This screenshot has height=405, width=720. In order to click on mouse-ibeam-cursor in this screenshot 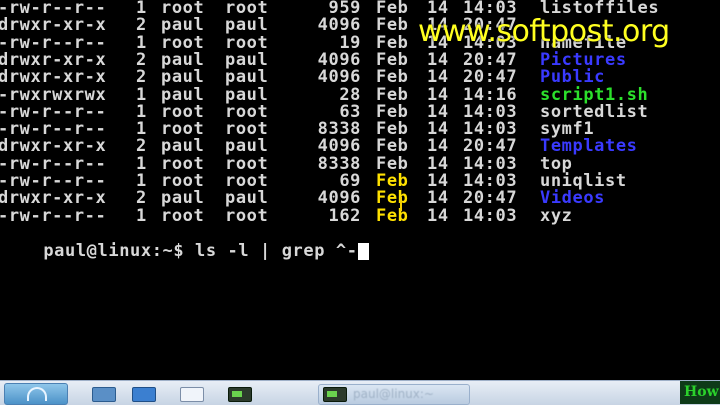, I will do `click(401, 204)`.